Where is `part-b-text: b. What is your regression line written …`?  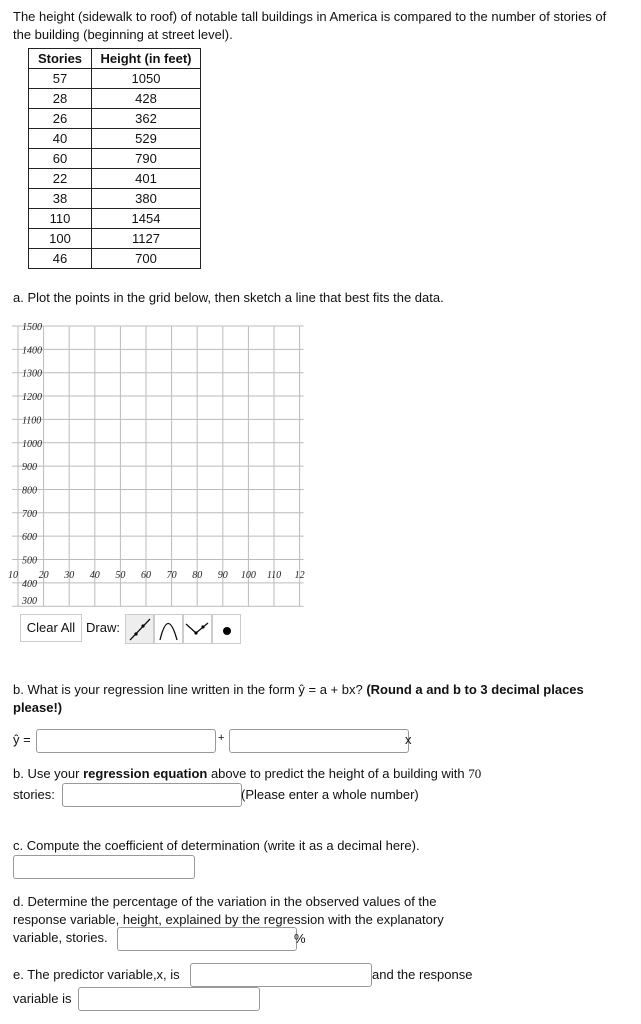
part-b-text: b. What is your regression line written … is located at coordinates (190, 689).